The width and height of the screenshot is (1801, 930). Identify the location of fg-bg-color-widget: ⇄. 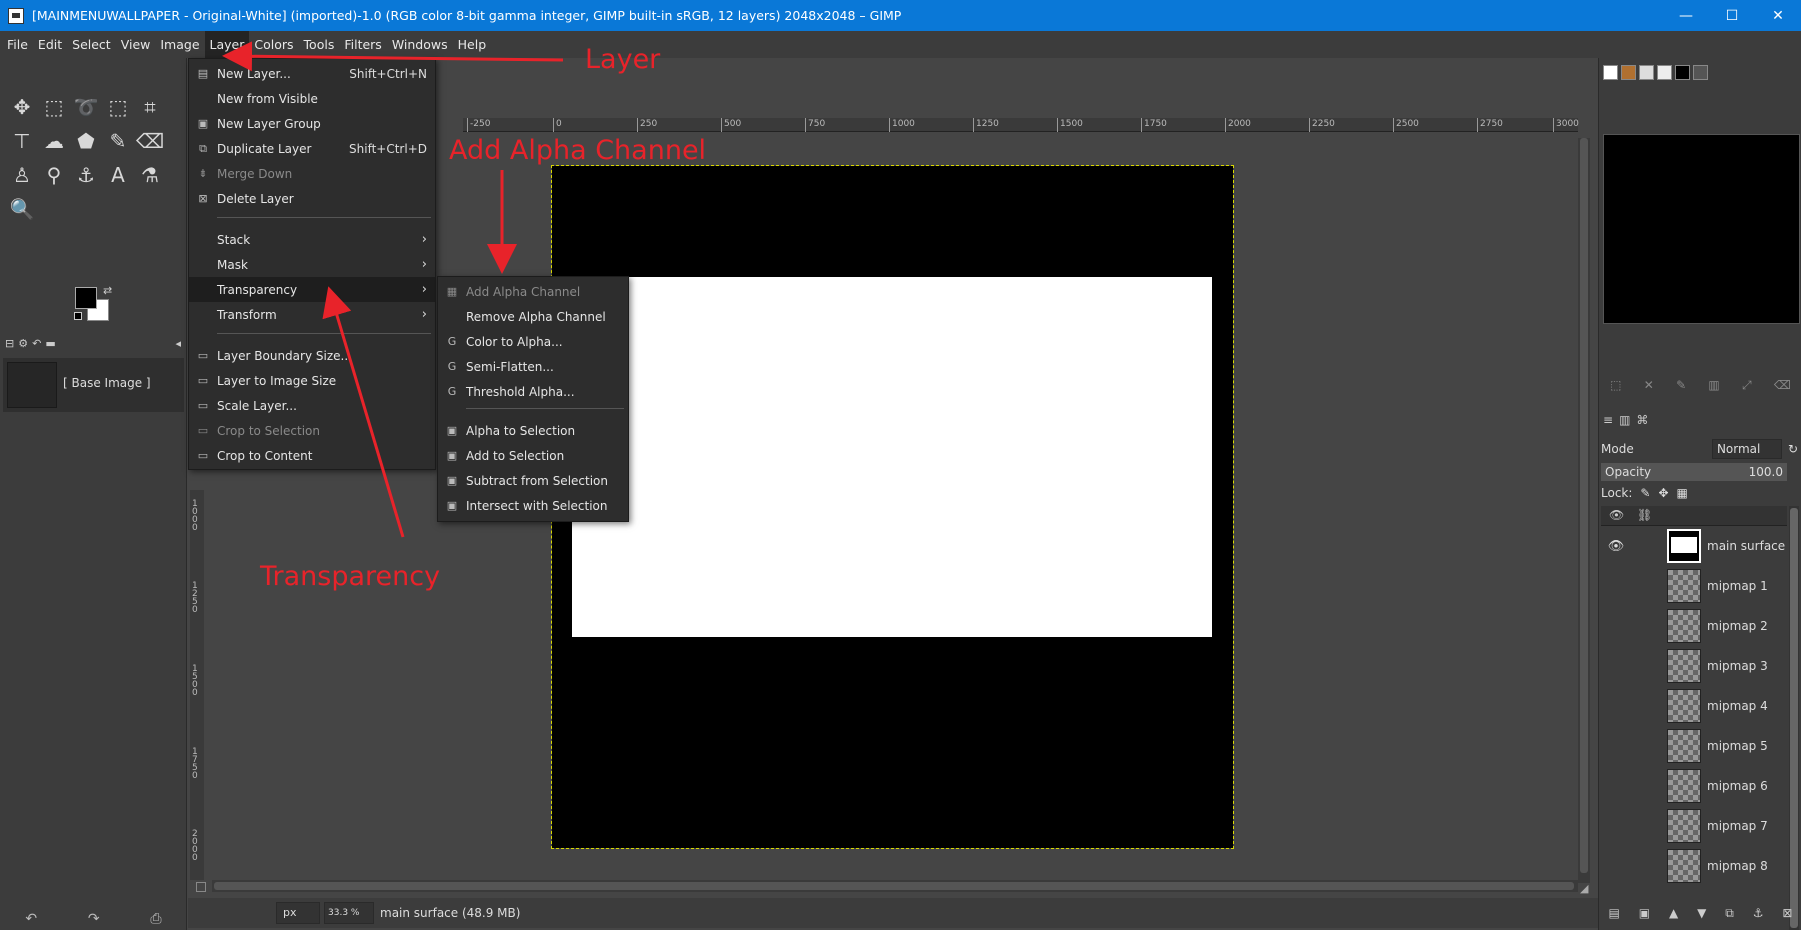
(94, 305).